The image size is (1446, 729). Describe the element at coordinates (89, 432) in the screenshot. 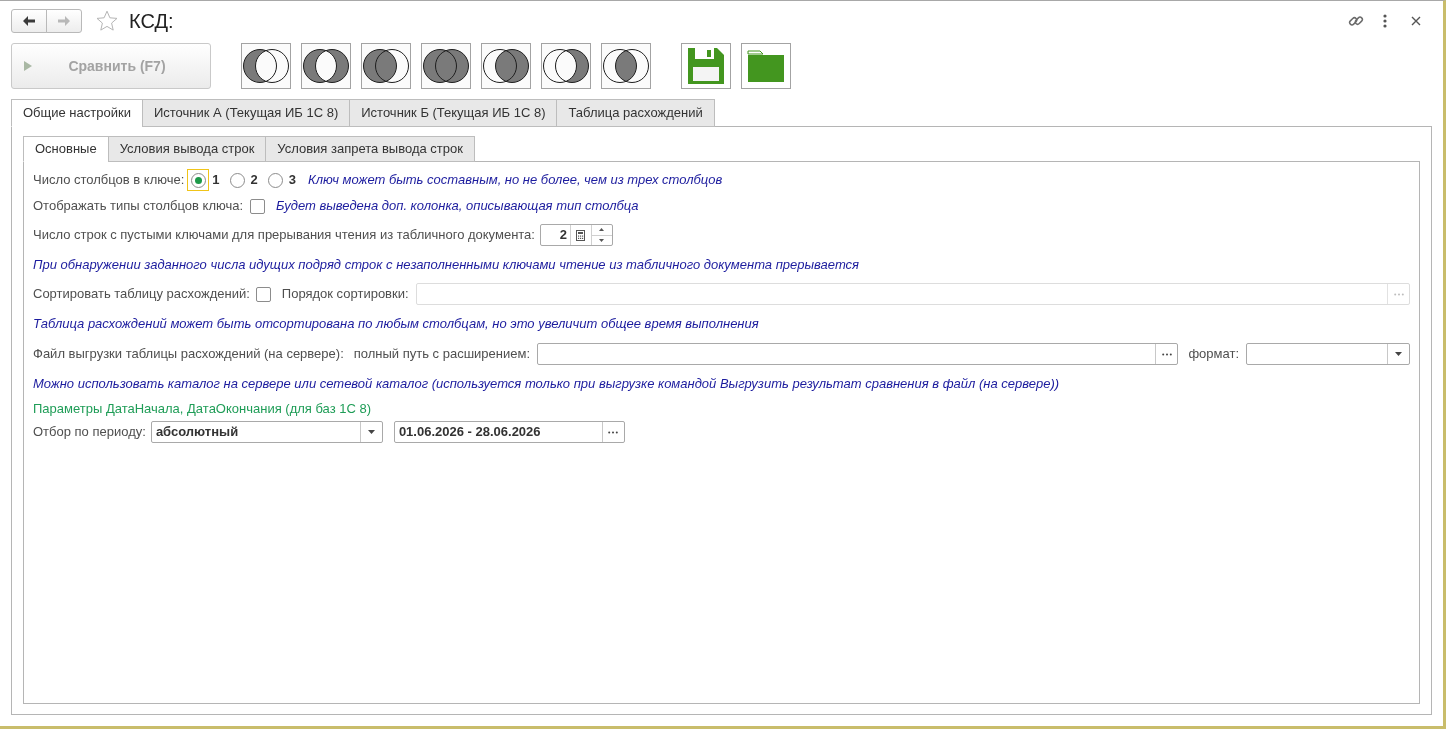

I see `field-label: Отбор по периоду:` at that location.